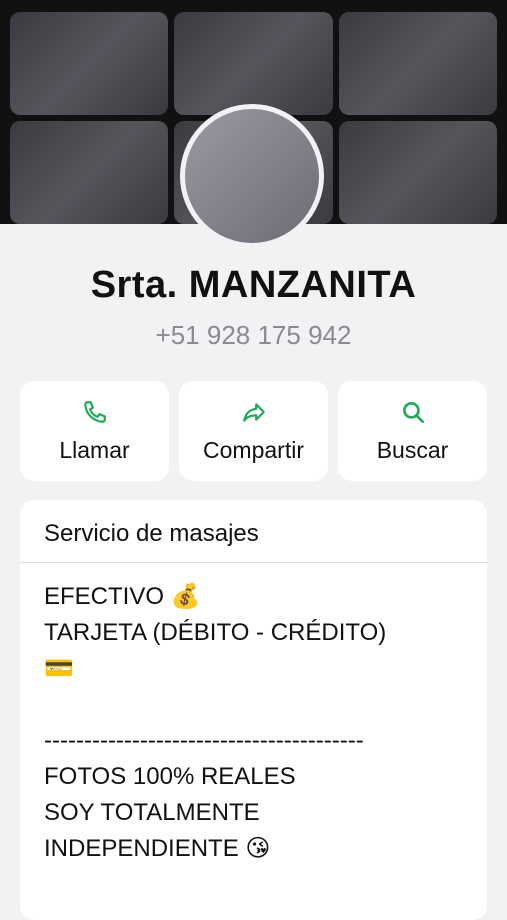  I want to click on profile-phone: +51 928 175 942, so click(253, 335).